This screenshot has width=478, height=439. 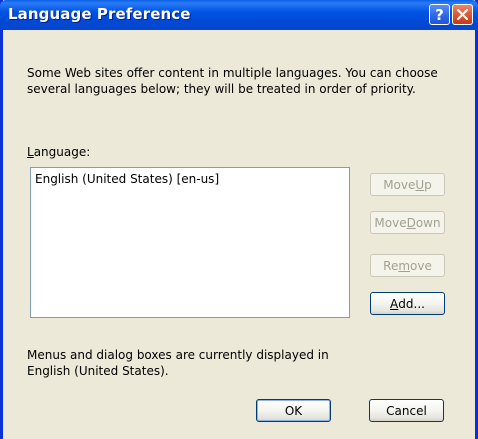 What do you see at coordinates (407, 265) in the screenshot?
I see `remove-button: Re m ove` at bounding box center [407, 265].